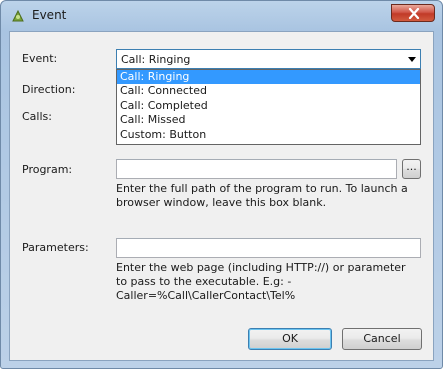 Image resolution: width=443 pixels, height=369 pixels. What do you see at coordinates (268, 120) in the screenshot?
I see `event-option-call-missed: Call: Missed` at bounding box center [268, 120].